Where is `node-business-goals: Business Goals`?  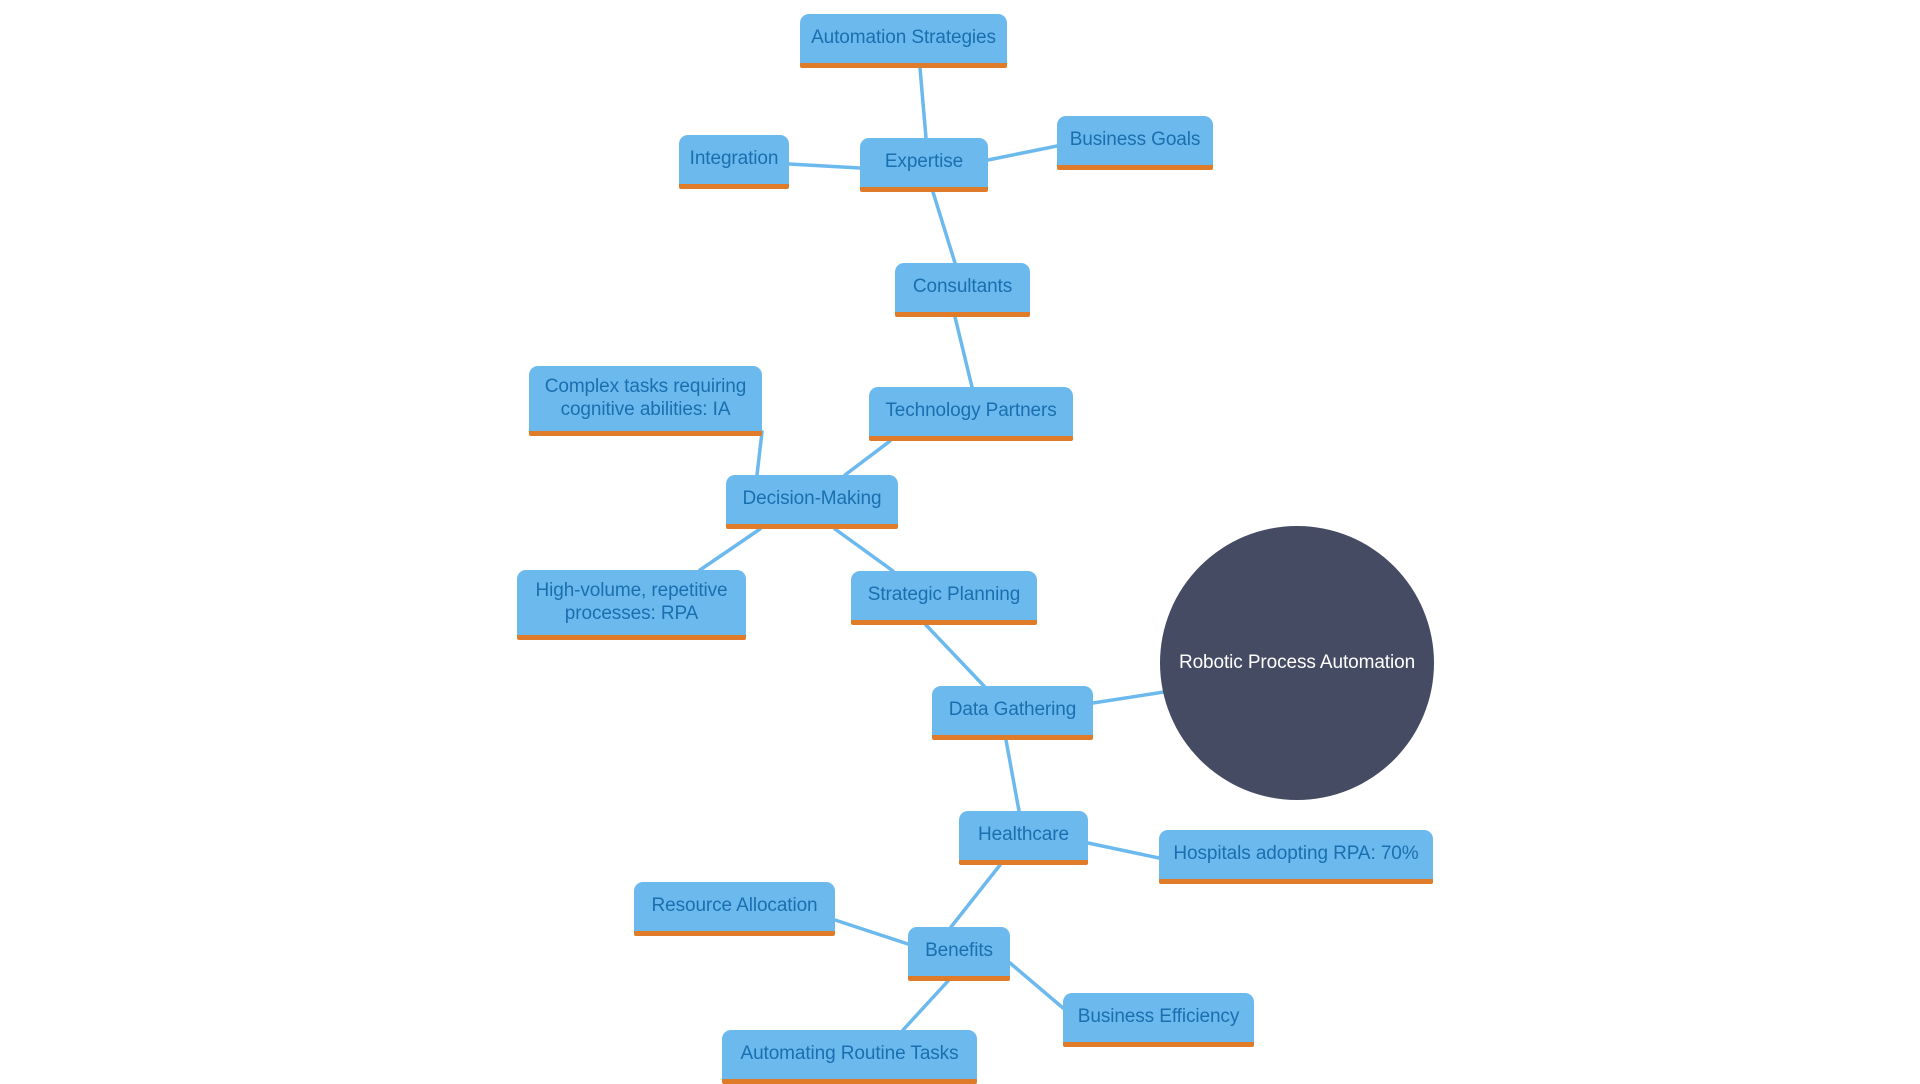 node-business-goals: Business Goals is located at coordinates (1135, 143).